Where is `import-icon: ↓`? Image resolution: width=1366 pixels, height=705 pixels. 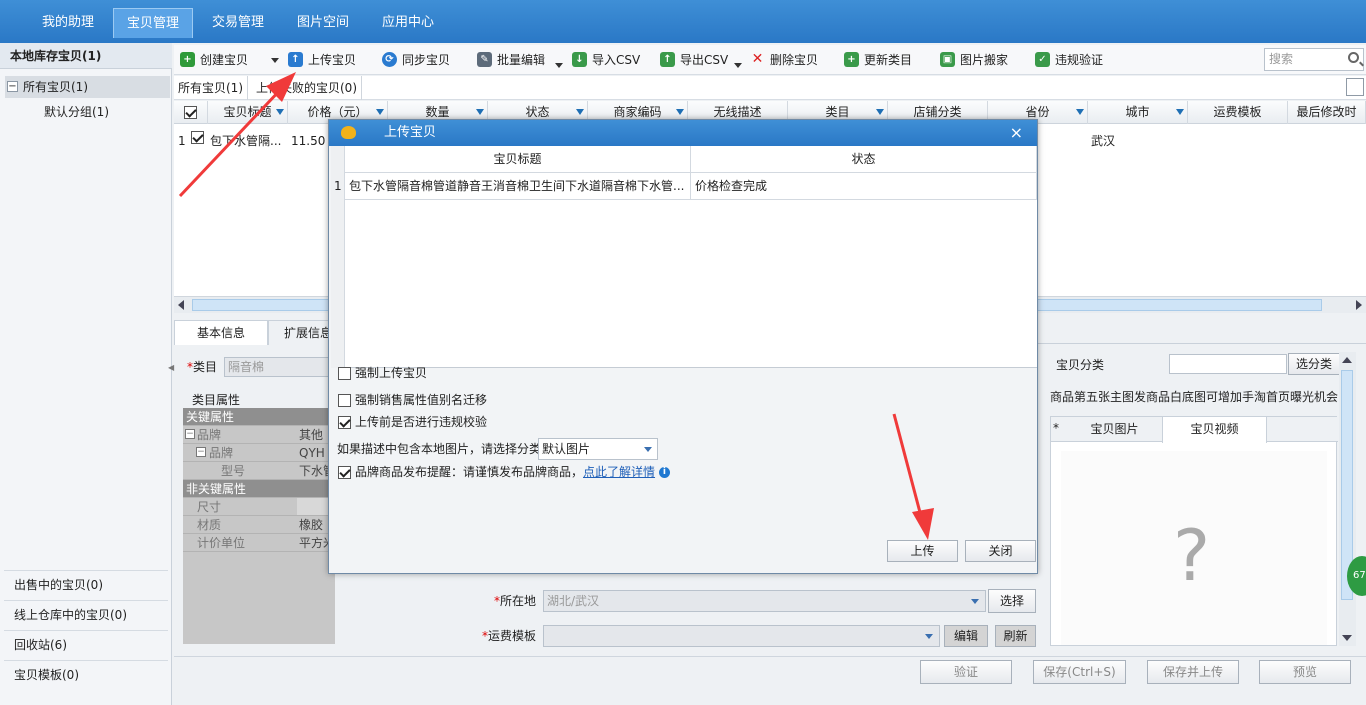 import-icon: ↓ is located at coordinates (579, 59).